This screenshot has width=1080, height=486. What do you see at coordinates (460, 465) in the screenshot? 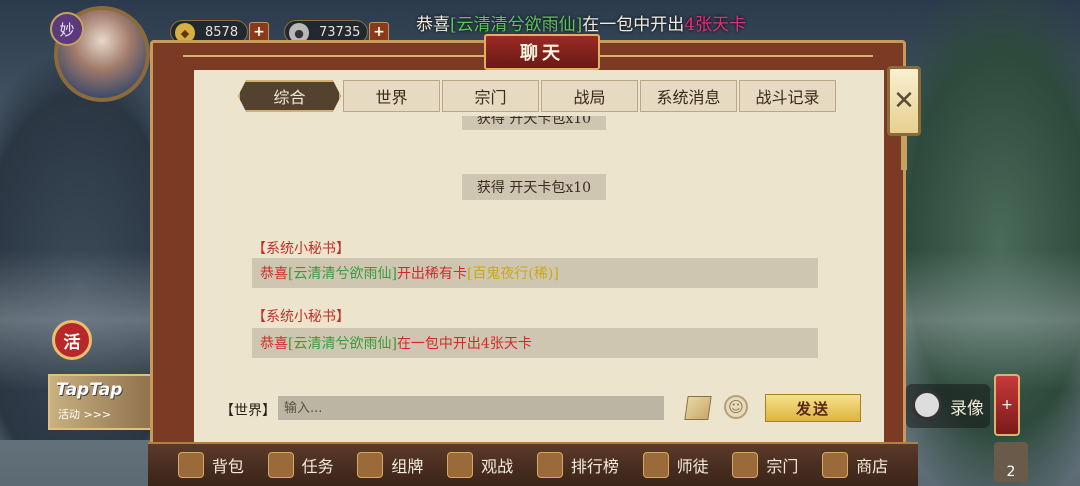
I see `spectate-icon` at bounding box center [460, 465].